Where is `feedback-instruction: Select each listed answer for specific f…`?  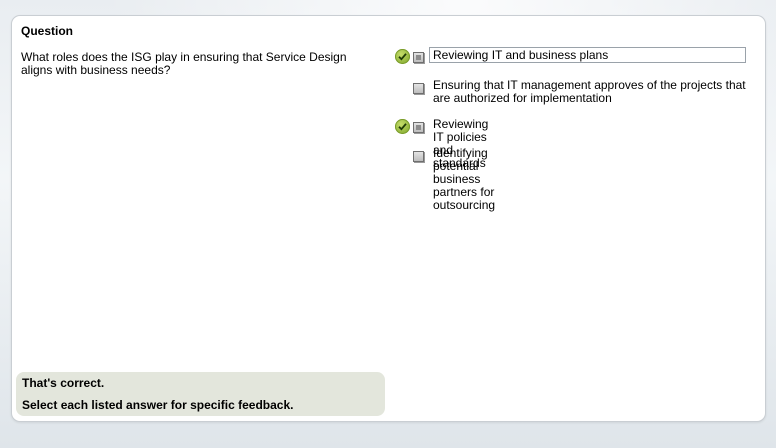
feedback-instruction: Select each listed answer for specific f… is located at coordinates (158, 405).